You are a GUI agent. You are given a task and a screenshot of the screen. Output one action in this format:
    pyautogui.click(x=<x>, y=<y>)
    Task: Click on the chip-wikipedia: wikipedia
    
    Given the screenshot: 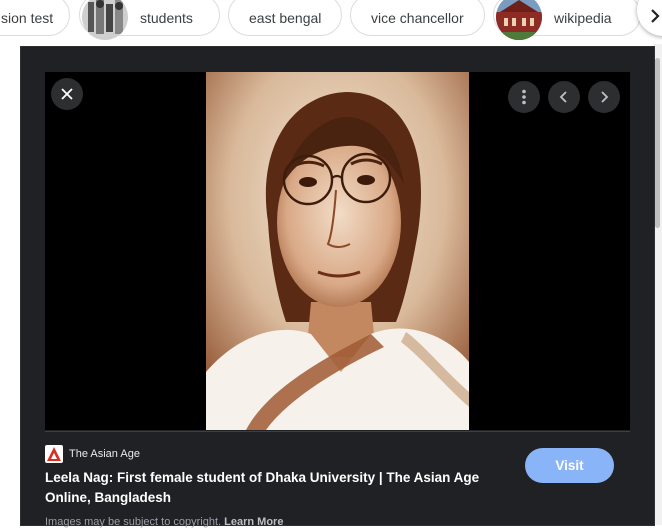 What is the action you would take?
    pyautogui.click(x=567, y=20)
    